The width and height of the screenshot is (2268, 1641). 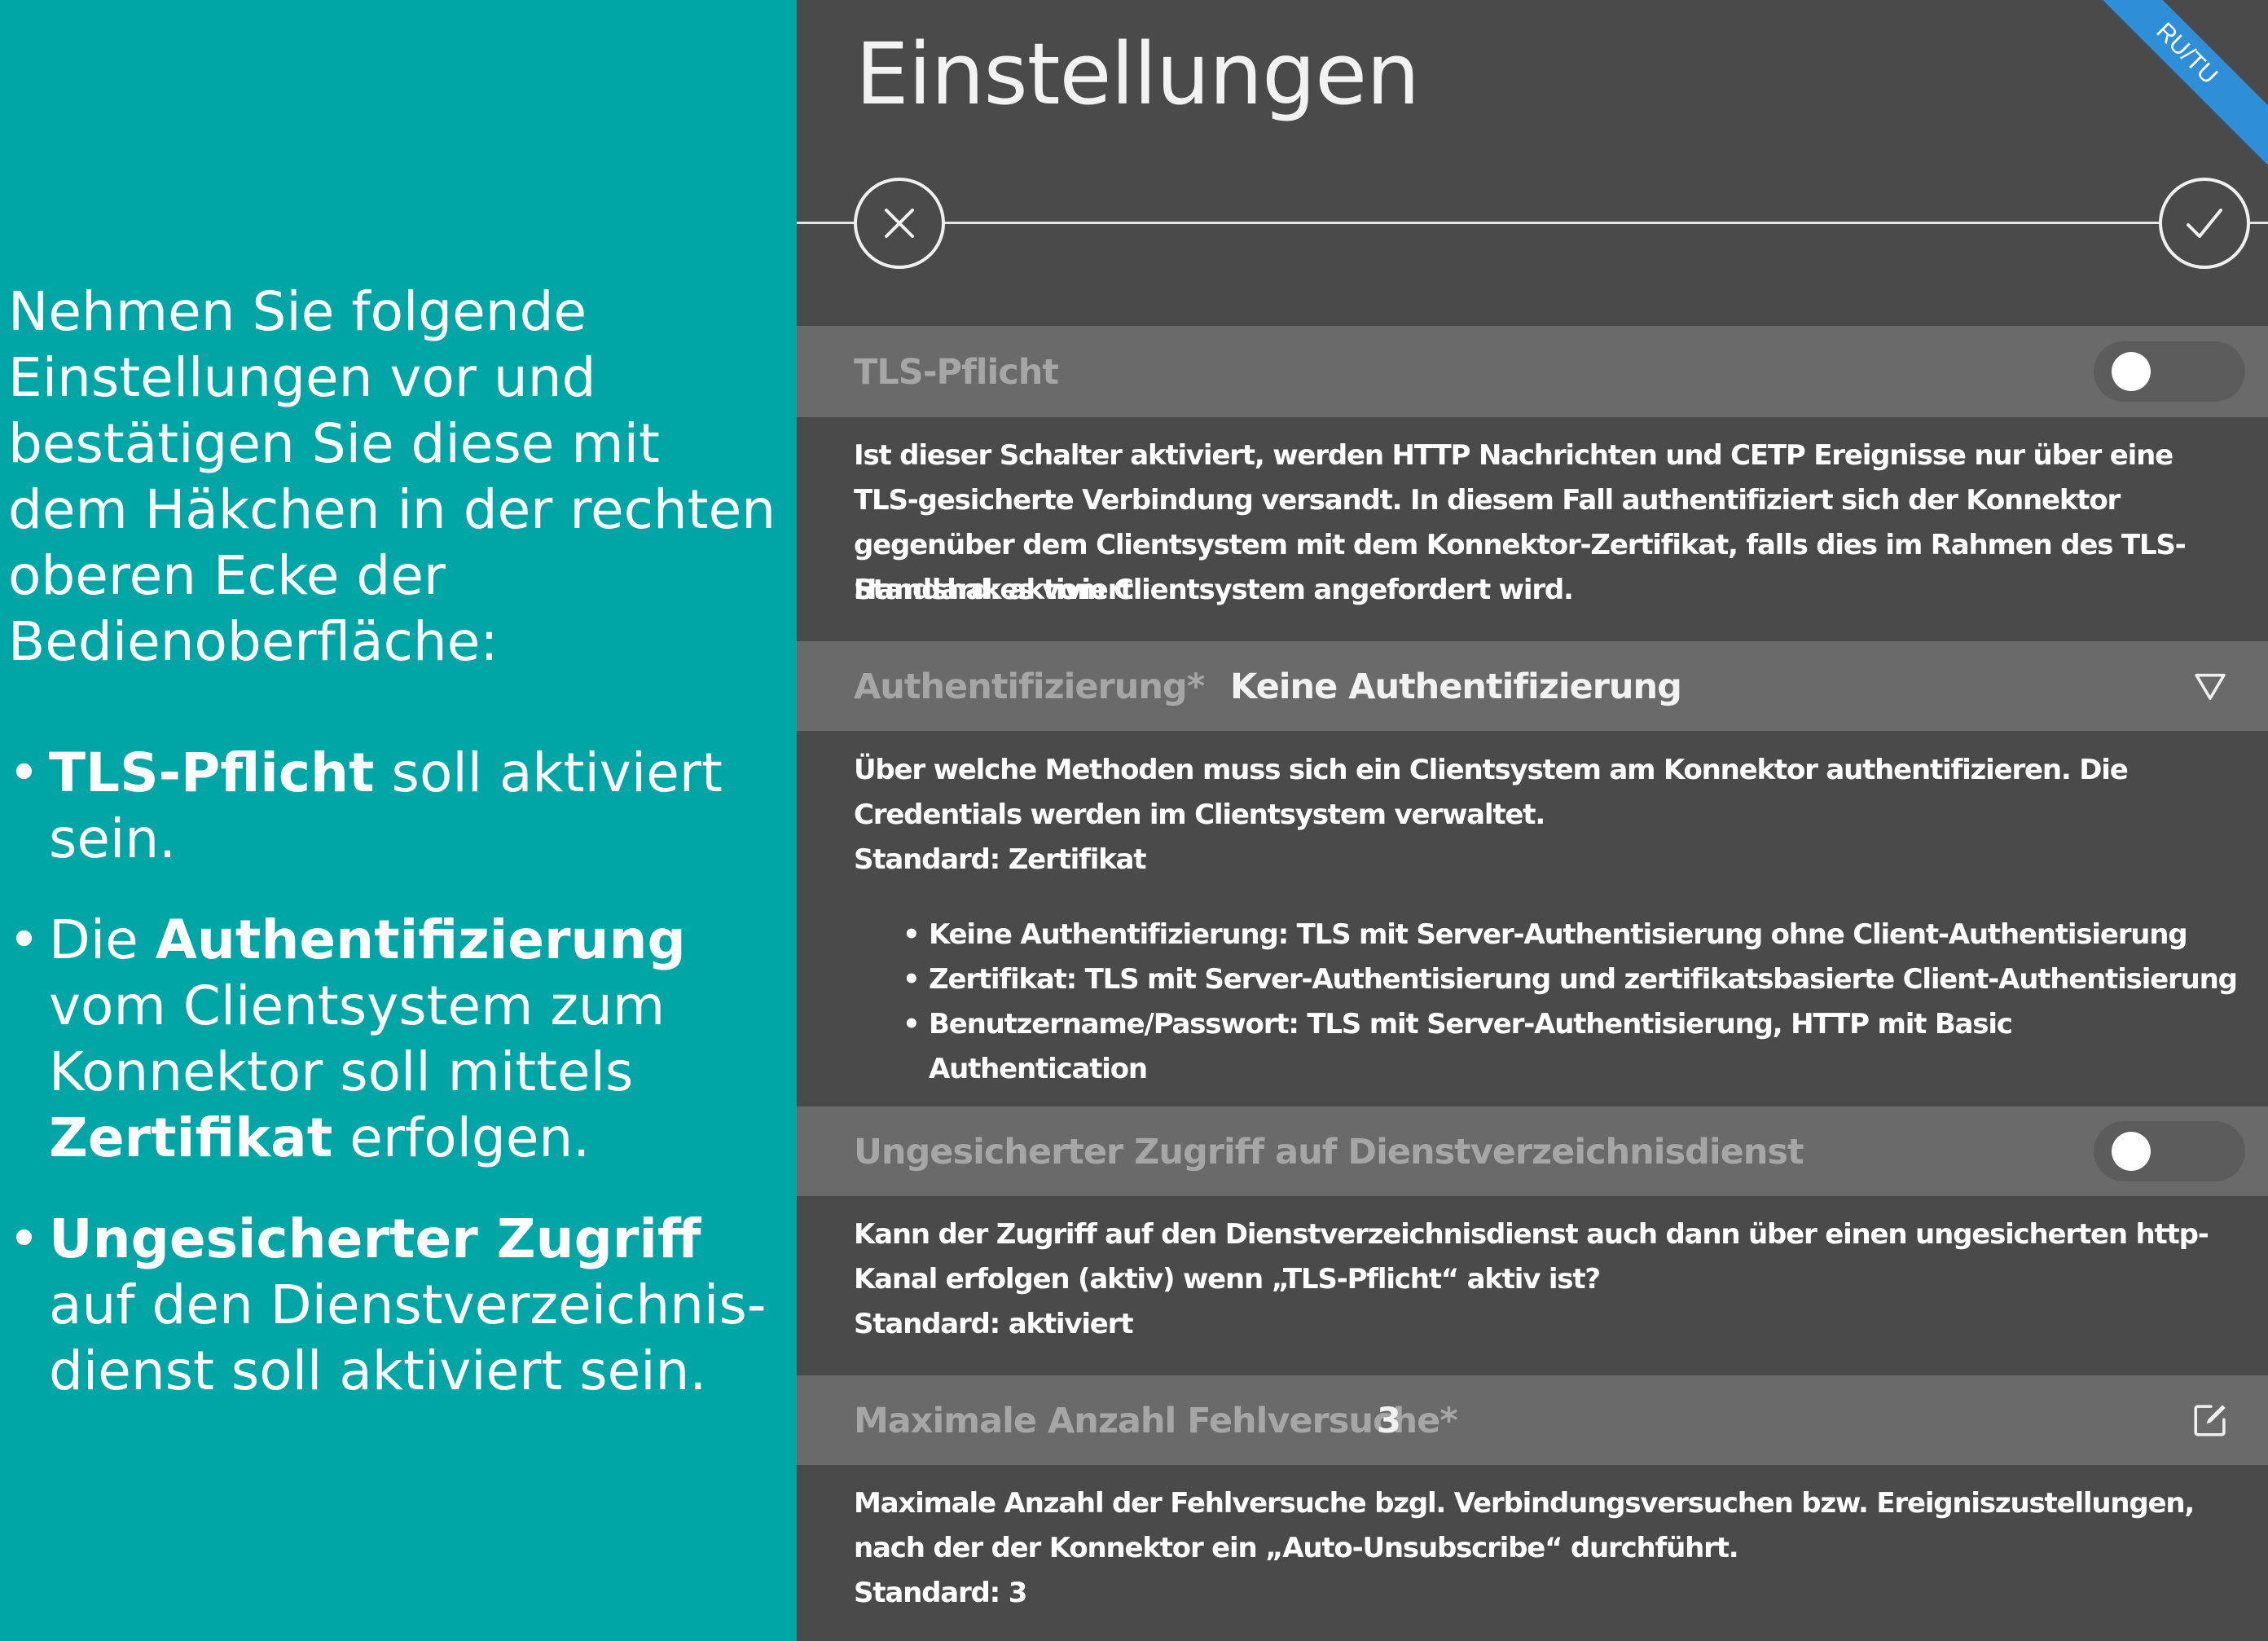 I want to click on setting-label-tls: TLS-Pflicht, so click(x=956, y=372).